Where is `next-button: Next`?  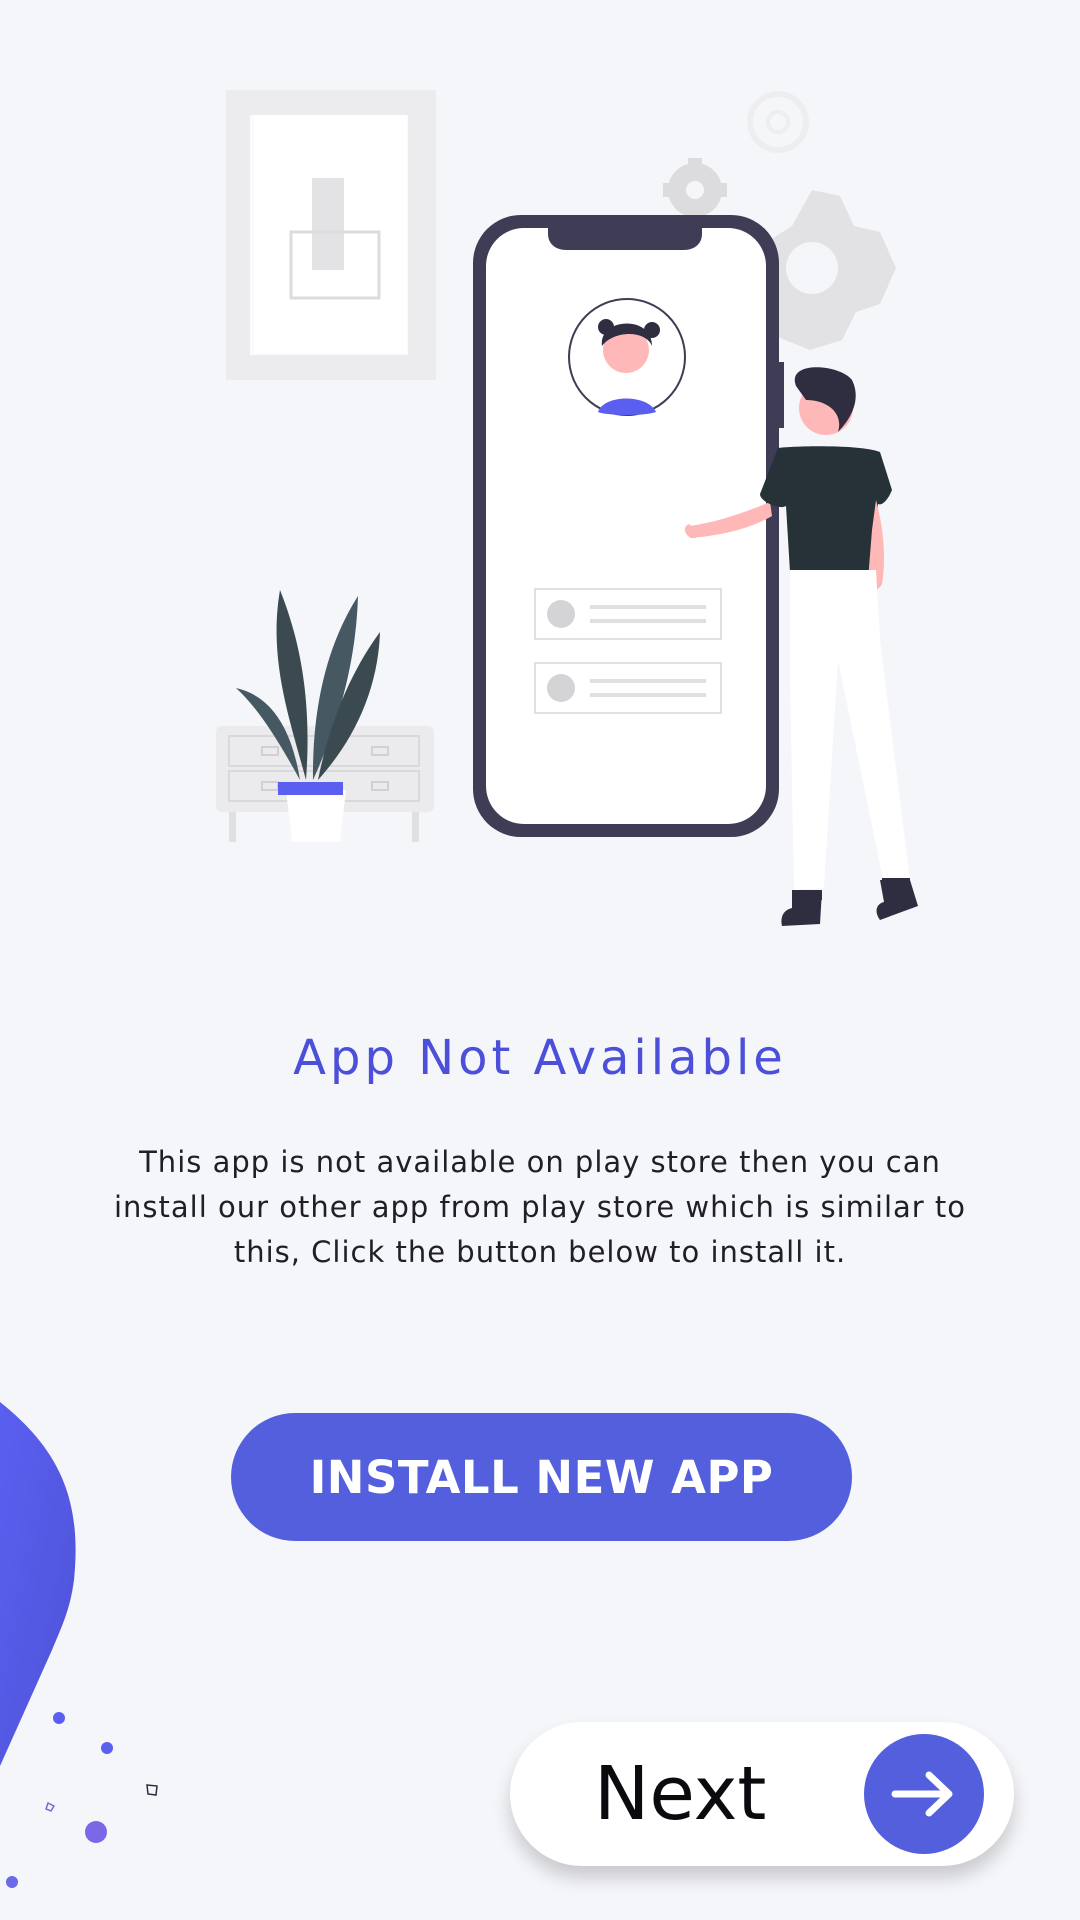
next-button: Next is located at coordinates (762, 1794).